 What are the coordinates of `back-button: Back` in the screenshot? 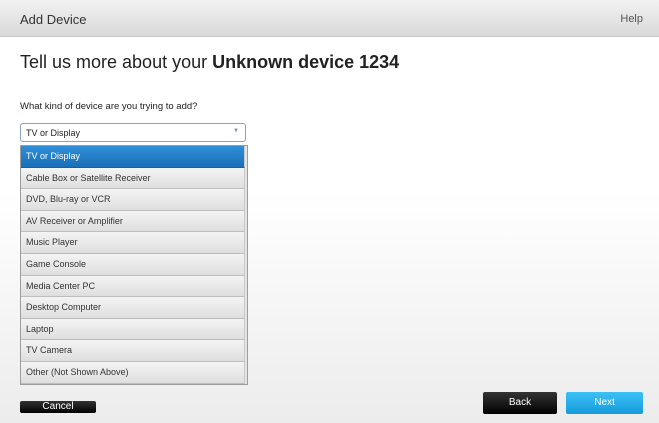 It's located at (520, 403).